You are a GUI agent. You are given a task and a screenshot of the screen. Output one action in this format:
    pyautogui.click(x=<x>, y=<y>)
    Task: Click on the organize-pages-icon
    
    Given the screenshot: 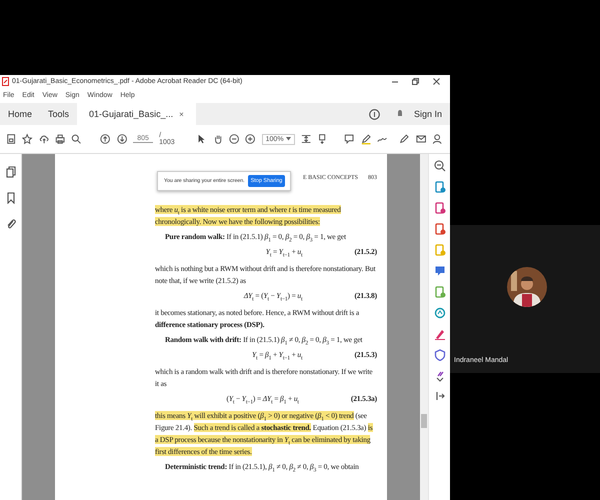 What is the action you would take?
    pyautogui.click(x=440, y=208)
    